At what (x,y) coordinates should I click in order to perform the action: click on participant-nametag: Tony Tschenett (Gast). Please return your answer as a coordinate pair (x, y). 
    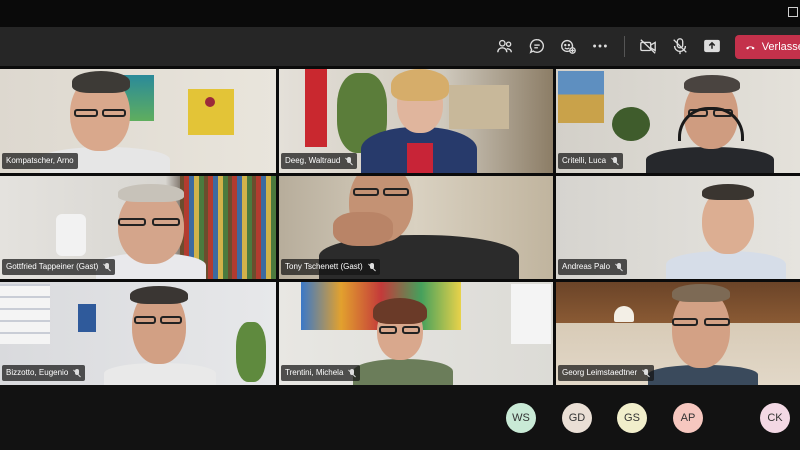
    Looking at the image, I should click on (330, 267).